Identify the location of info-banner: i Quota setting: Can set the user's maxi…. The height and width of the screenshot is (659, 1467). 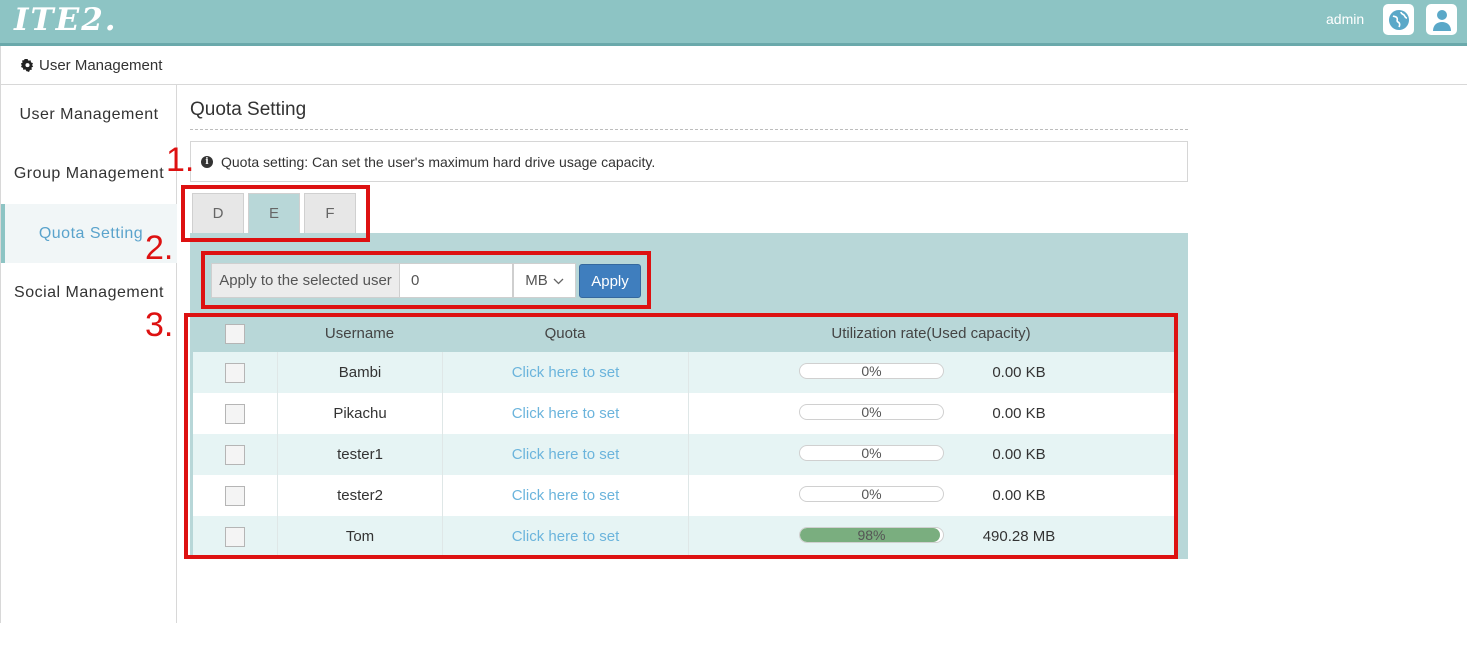
(689, 161).